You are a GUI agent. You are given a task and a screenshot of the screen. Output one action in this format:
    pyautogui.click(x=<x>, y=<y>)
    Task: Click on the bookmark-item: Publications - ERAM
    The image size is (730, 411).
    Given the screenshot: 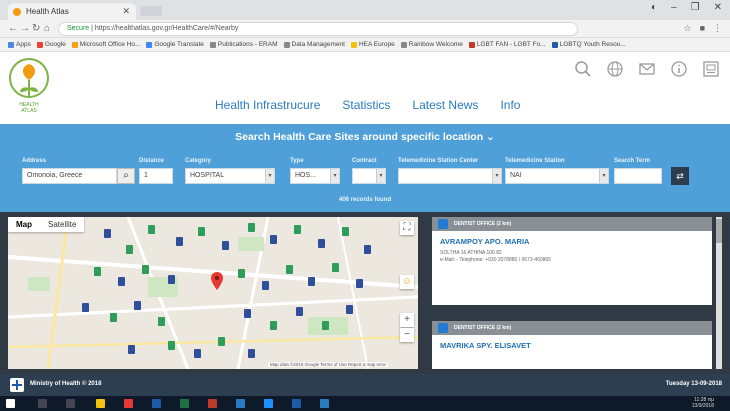 What is the action you would take?
    pyautogui.click(x=243, y=44)
    